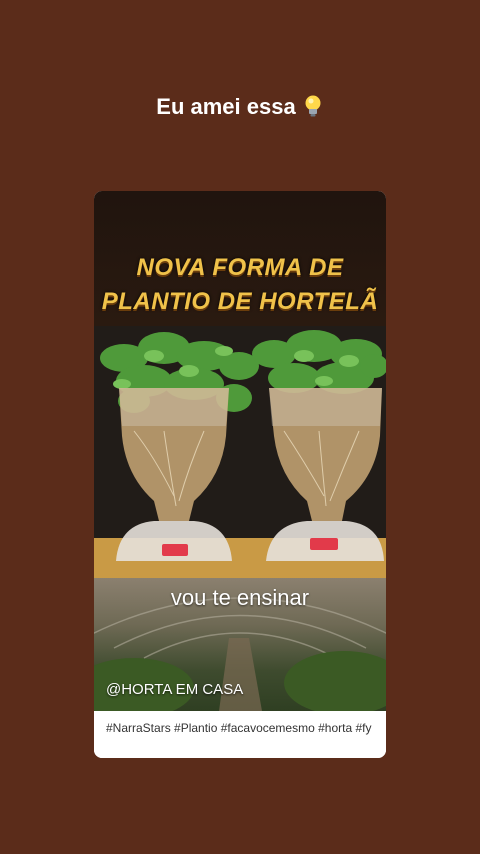 The width and height of the screenshot is (480, 854). I want to click on account-handle: @HORTA EM CASA, so click(174, 689).